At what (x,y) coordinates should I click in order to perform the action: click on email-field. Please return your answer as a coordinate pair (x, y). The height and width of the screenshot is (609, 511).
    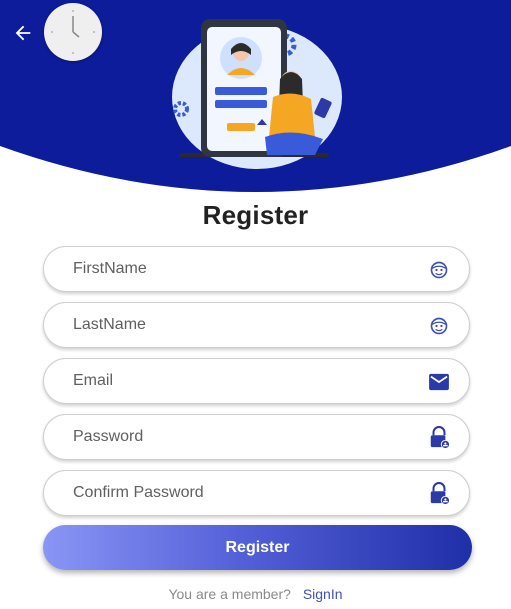
    Looking at the image, I should click on (256, 381).